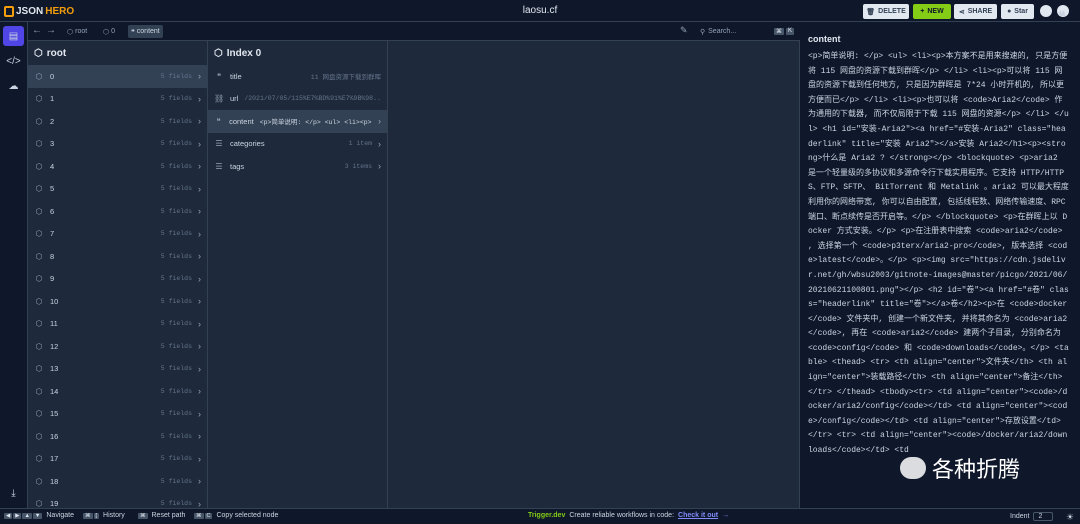  I want to click on shortcut-key: K, so click(789, 31).